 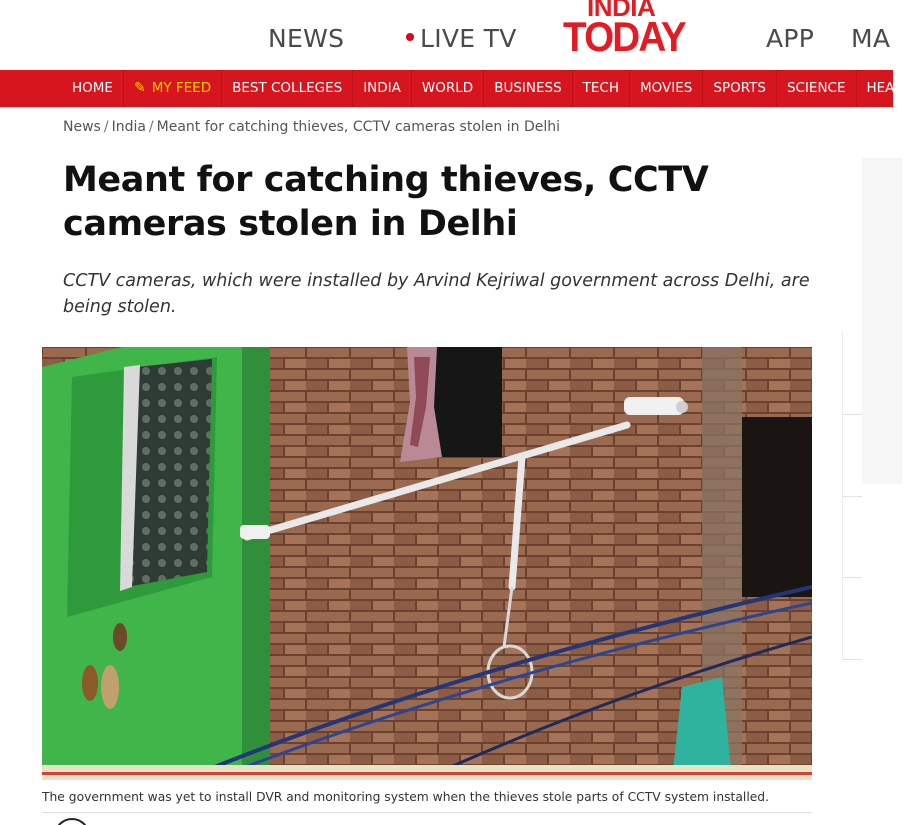 What do you see at coordinates (82, 127) in the screenshot?
I see `breadcrumb-news: News` at bounding box center [82, 127].